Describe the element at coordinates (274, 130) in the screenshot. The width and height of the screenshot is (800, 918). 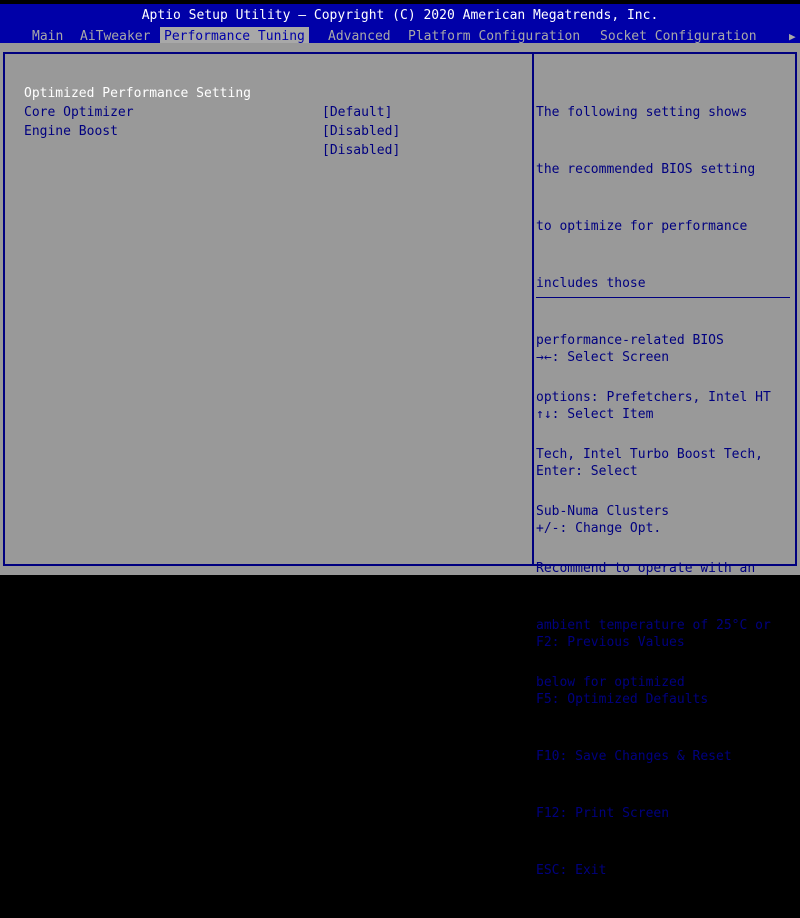
I see `setting-engine-boost: Engine Boost [Disabled]` at that location.